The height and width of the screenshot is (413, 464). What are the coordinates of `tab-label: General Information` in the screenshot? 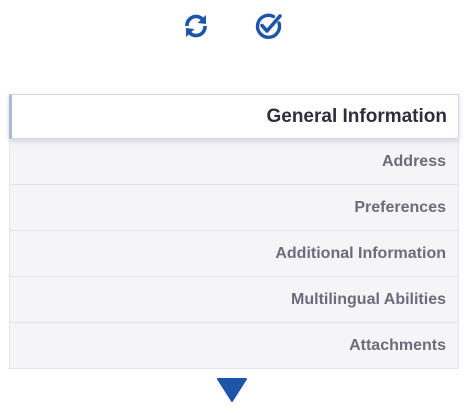 It's located at (356, 116).